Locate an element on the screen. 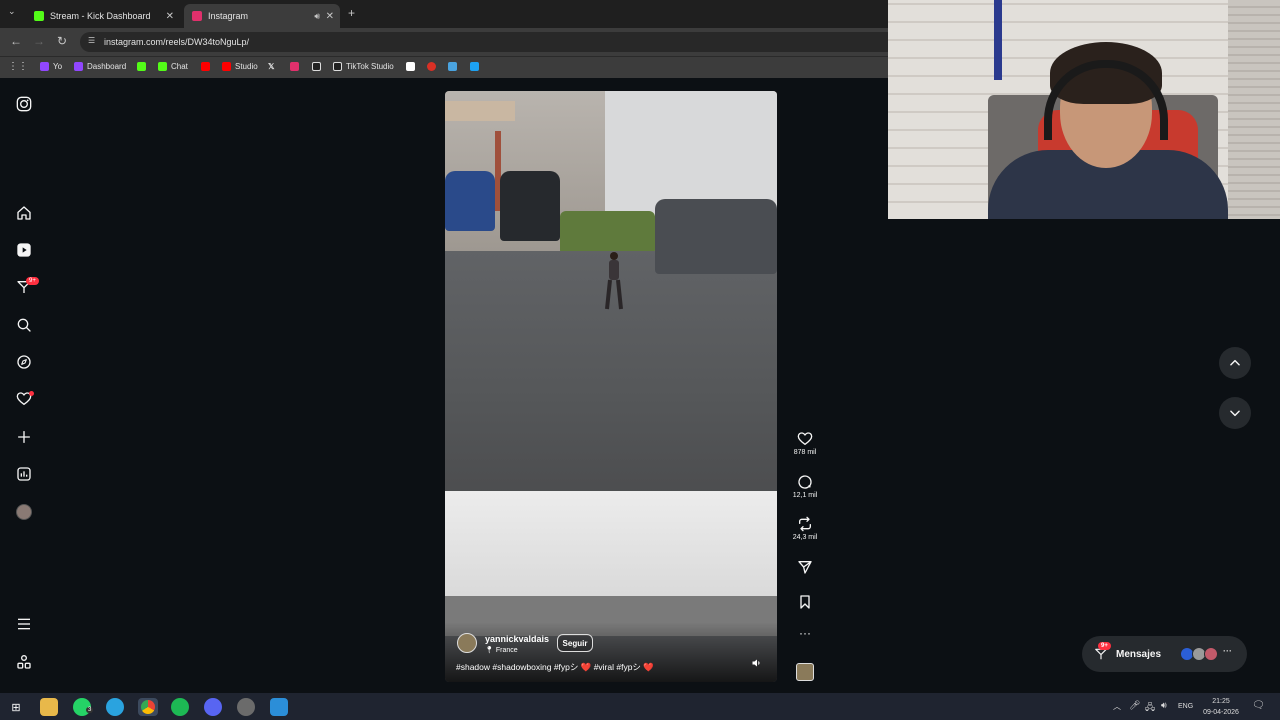 The height and width of the screenshot is (720, 1280). file-explorer-icon is located at coordinates (49, 707).